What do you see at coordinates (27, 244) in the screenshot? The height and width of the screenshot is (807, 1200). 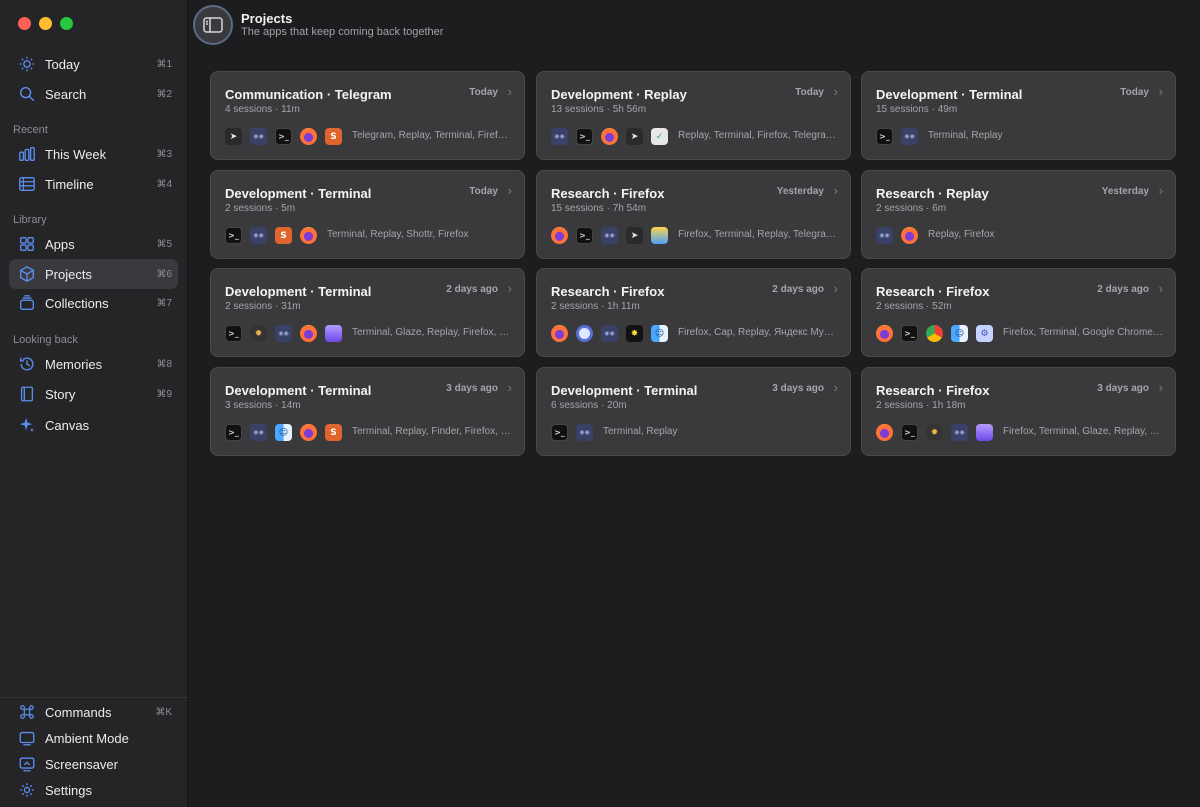 I see `grid-icon` at bounding box center [27, 244].